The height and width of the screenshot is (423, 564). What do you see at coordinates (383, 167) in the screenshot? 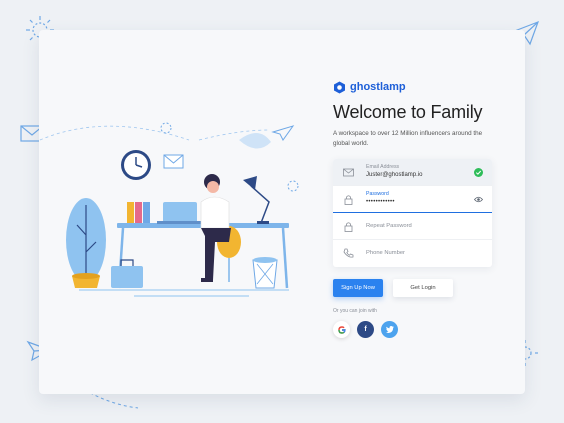
I see `email-label: Email Address` at bounding box center [383, 167].